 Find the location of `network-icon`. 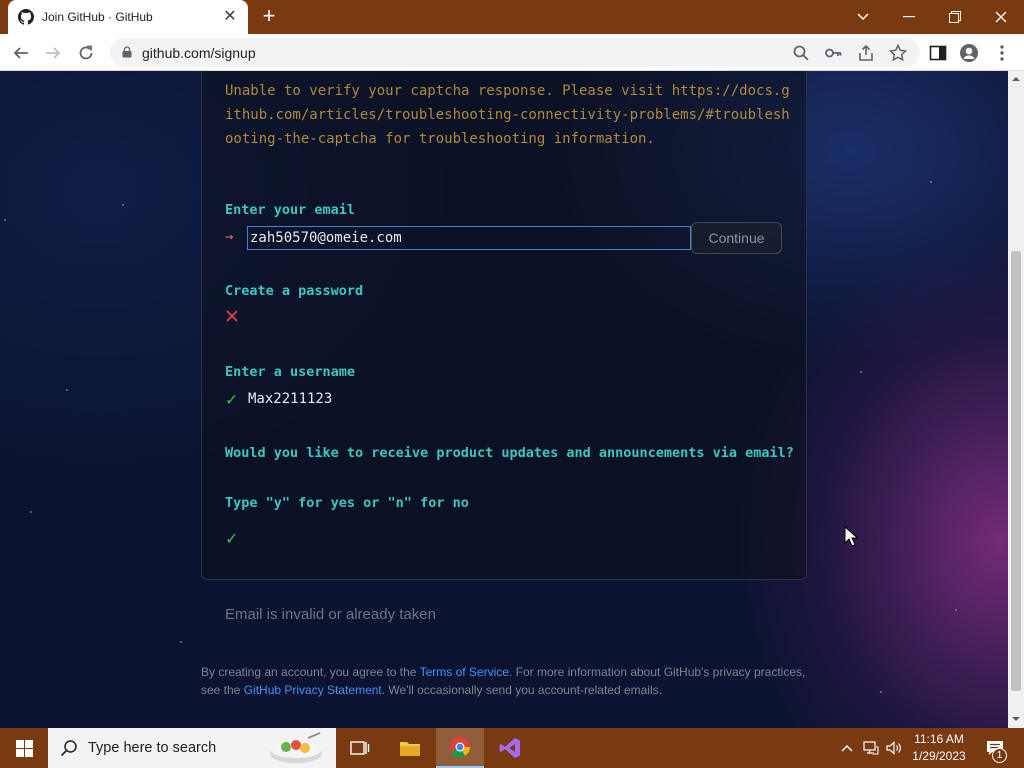

network-icon is located at coordinates (871, 748).